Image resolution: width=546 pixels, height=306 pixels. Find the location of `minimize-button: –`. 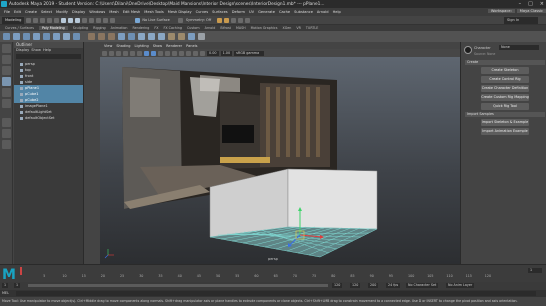

minimize-button: – is located at coordinates (520, 4).